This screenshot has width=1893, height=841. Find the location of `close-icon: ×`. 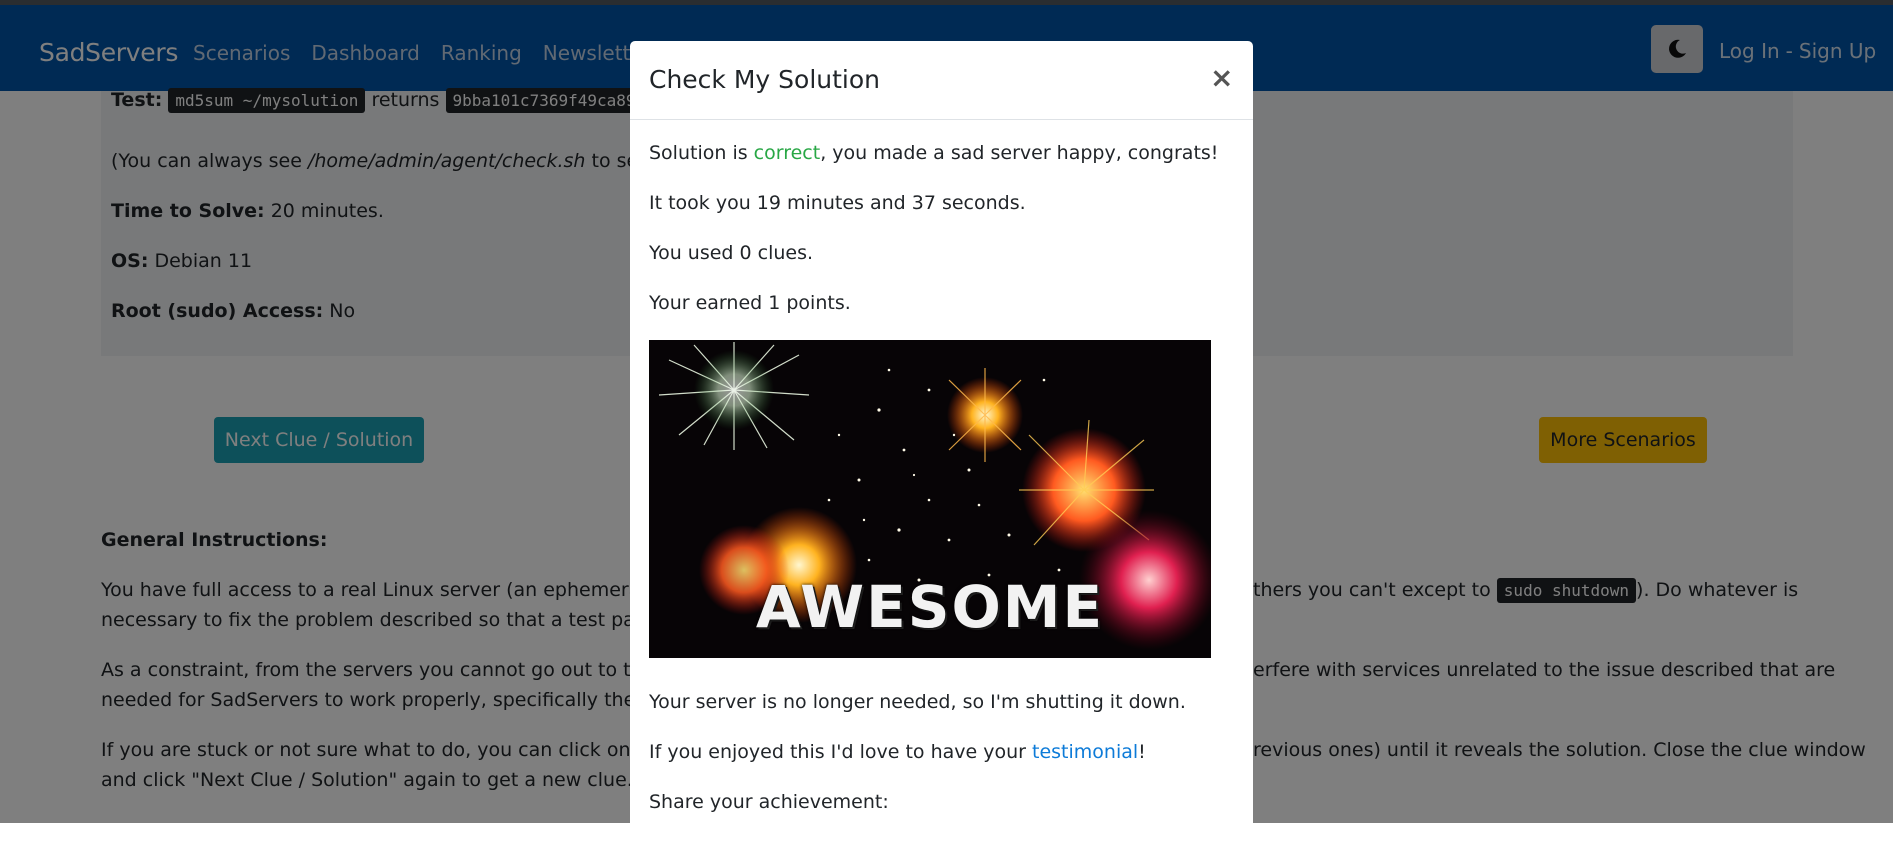

close-icon: × is located at coordinates (1221, 77).